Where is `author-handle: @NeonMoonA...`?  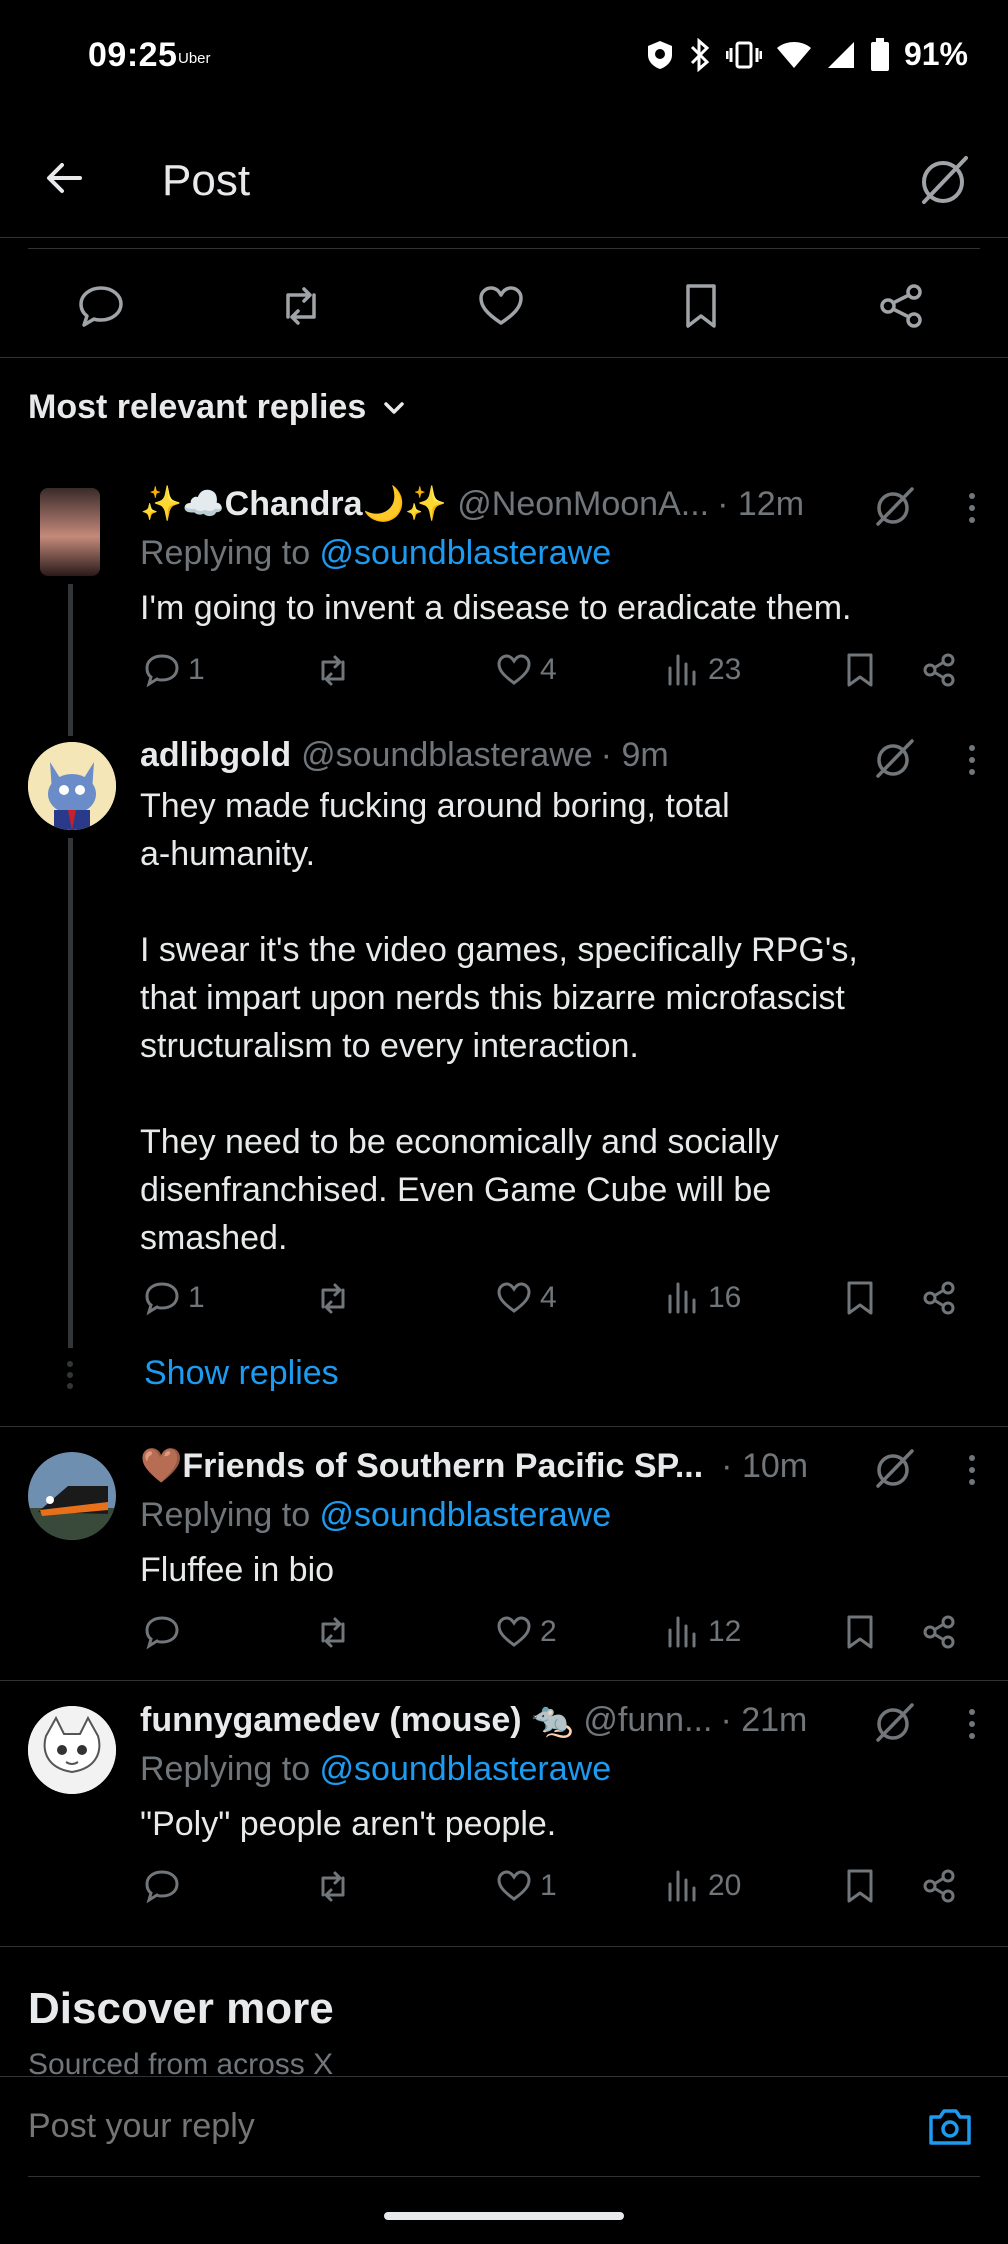 author-handle: @NeonMoonA... is located at coordinates (583, 504).